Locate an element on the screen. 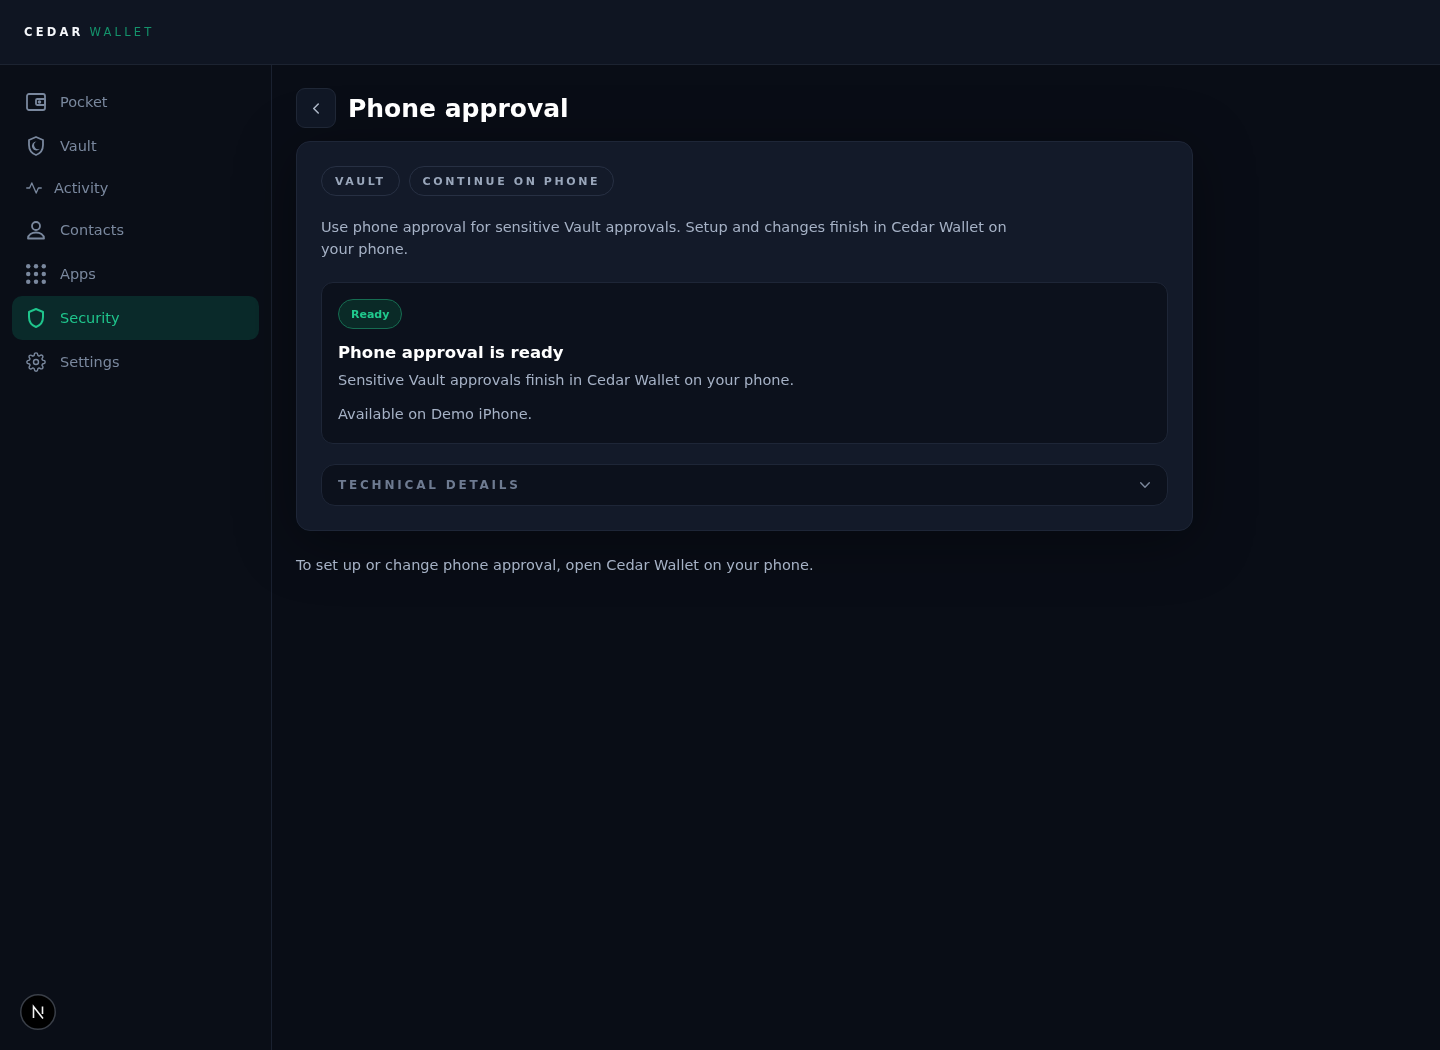 The width and height of the screenshot is (1440, 1050). page-title: Phone approval is located at coordinates (458, 108).